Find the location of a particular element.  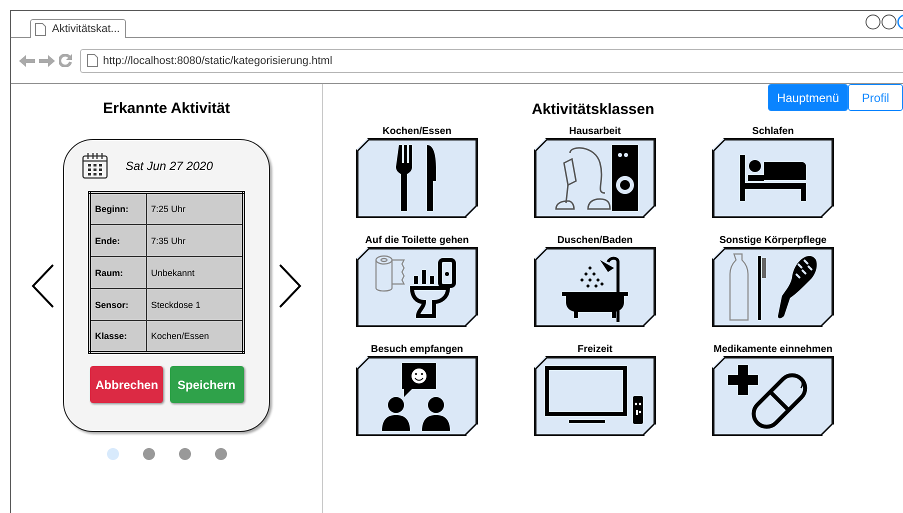

two-people-with-smiley-icon is located at coordinates (417, 396).